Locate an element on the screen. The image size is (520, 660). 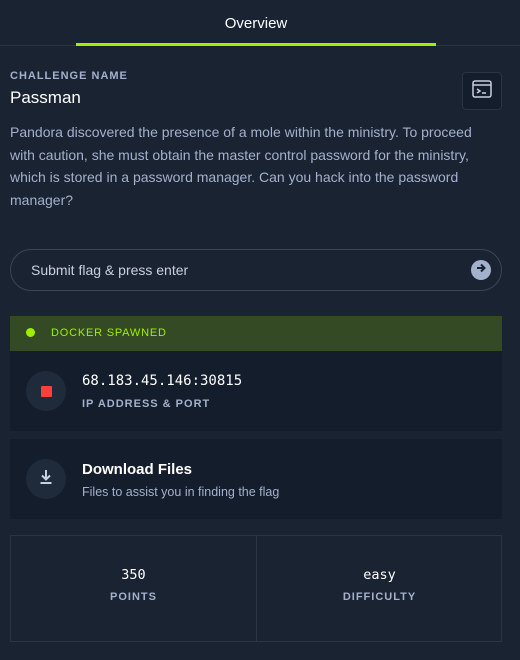
stop-instance-button is located at coordinates (46, 391).